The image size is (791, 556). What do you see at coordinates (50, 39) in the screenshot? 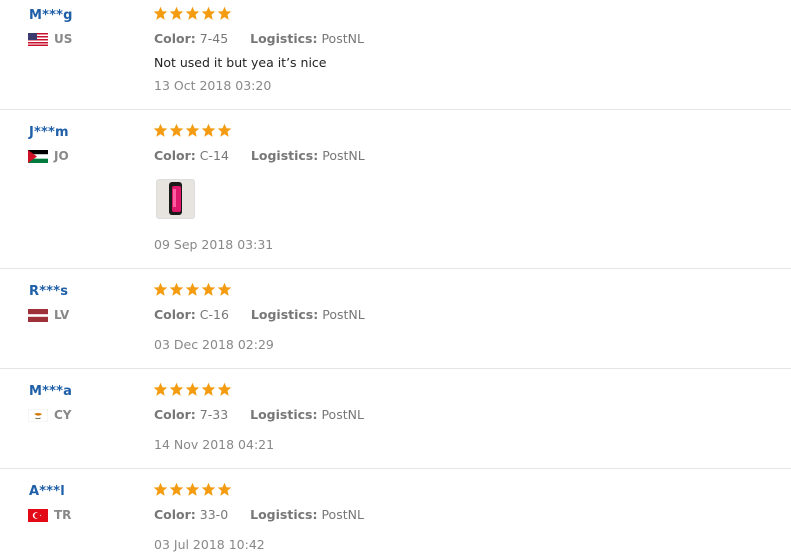
I see `reviewer-country: US` at bounding box center [50, 39].